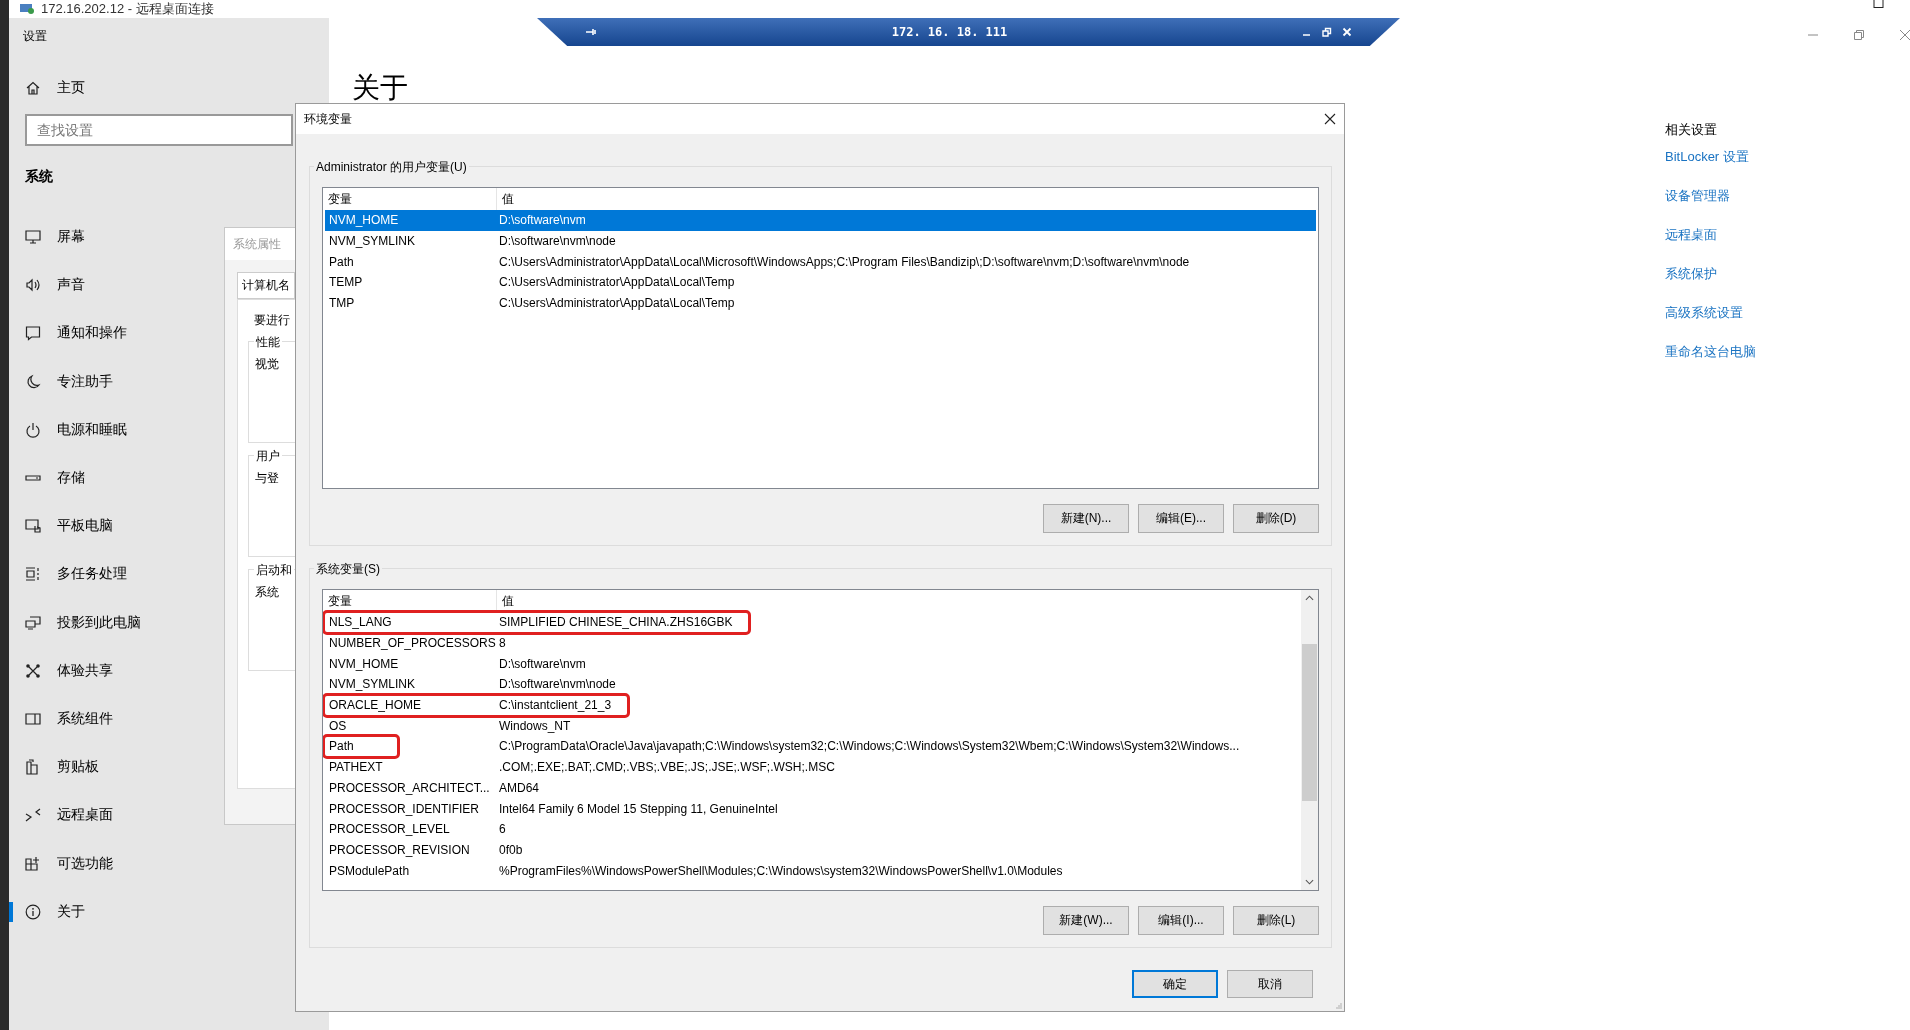 This screenshot has height=1030, width=1910. Describe the element at coordinates (102, 478) in the screenshot. I see `nav-item: 存储` at that location.